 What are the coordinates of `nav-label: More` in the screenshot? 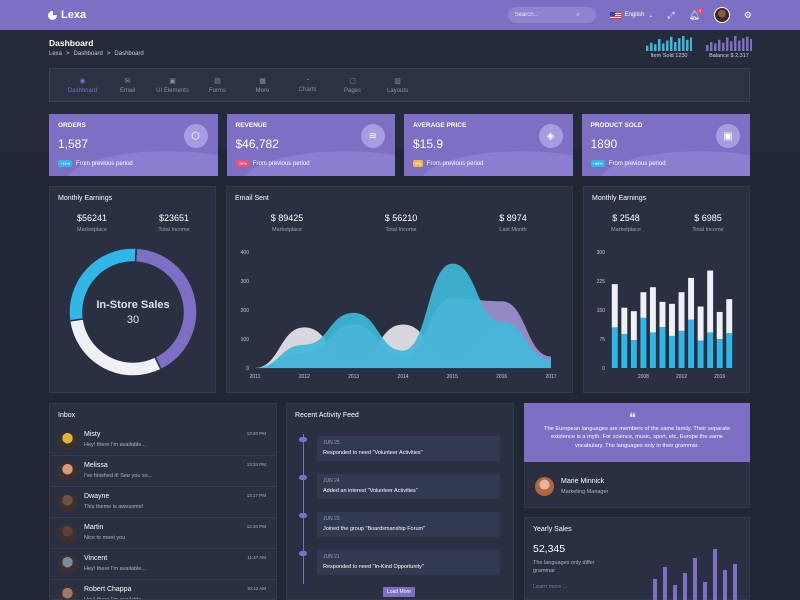 It's located at (262, 90).